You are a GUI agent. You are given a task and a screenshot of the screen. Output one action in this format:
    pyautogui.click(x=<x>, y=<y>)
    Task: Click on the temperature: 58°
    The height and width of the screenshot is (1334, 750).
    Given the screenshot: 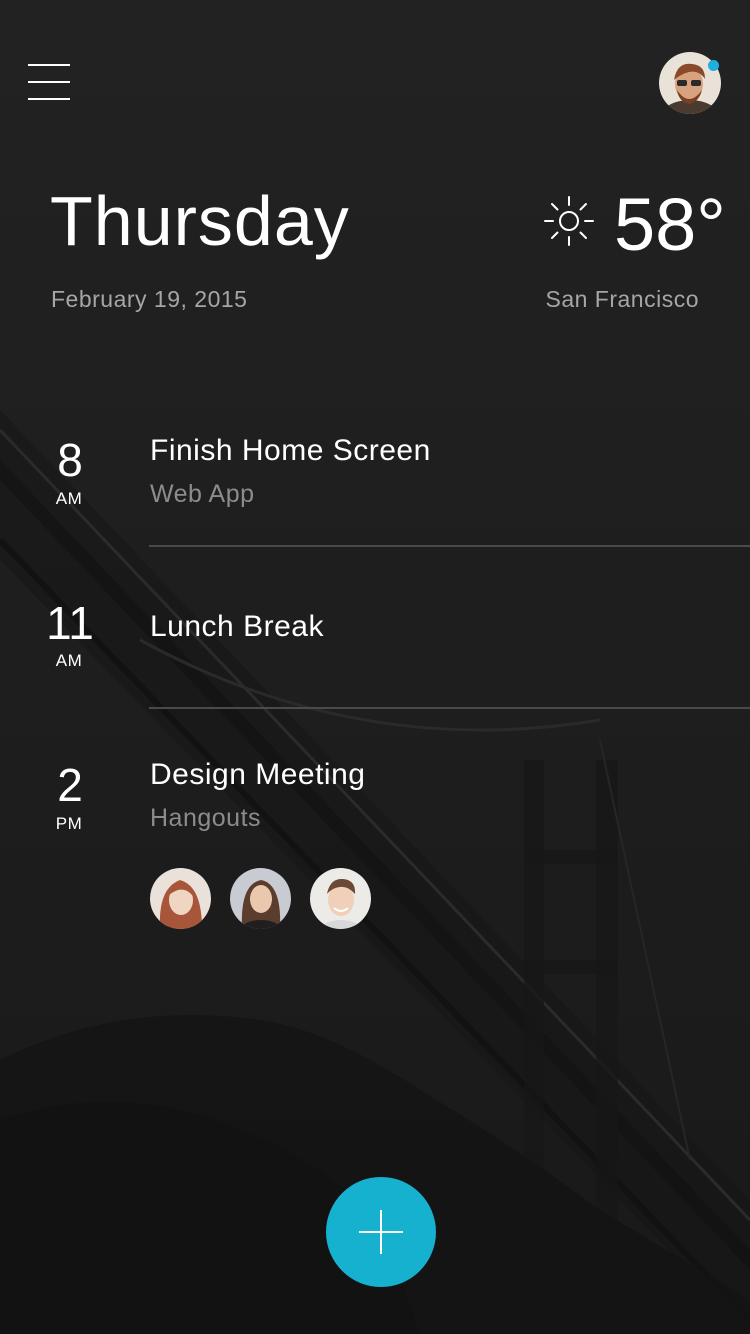 What is the action you would take?
    pyautogui.click(x=670, y=224)
    